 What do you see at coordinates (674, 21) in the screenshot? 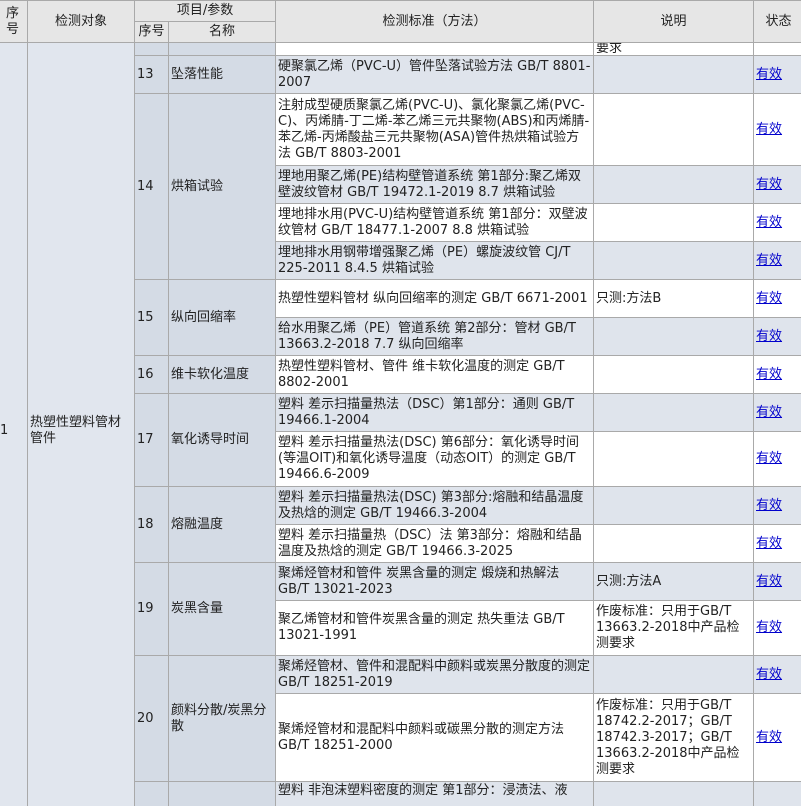
I see `header-note: 说明` at bounding box center [674, 21].